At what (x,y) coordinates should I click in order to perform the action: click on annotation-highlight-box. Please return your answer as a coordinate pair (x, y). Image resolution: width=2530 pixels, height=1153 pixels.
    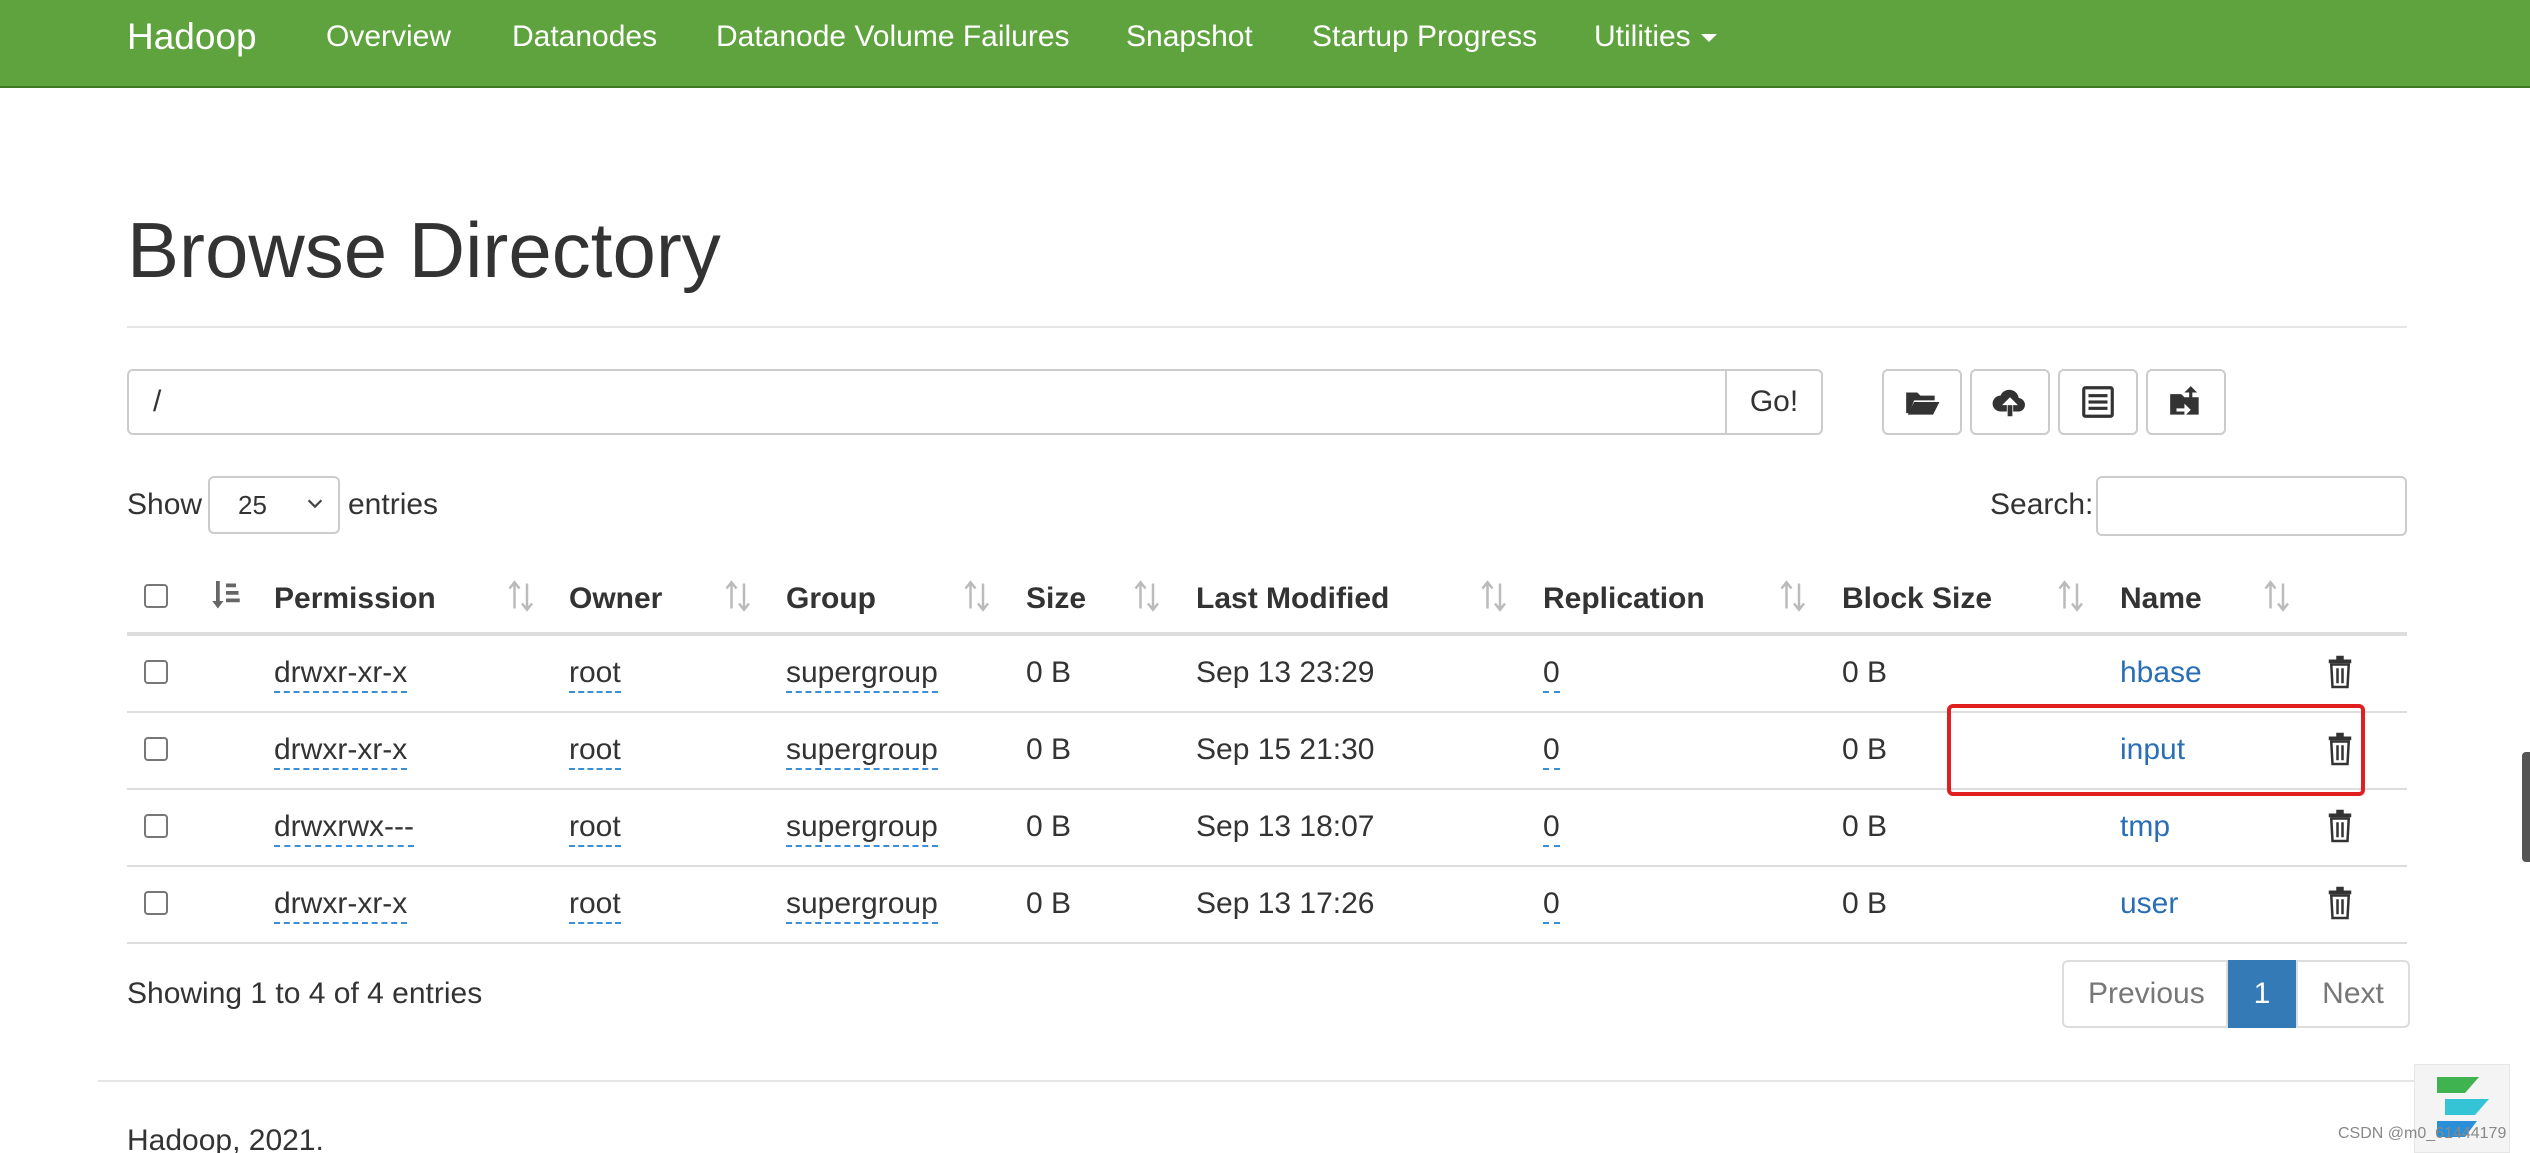
    Looking at the image, I should click on (2156, 750).